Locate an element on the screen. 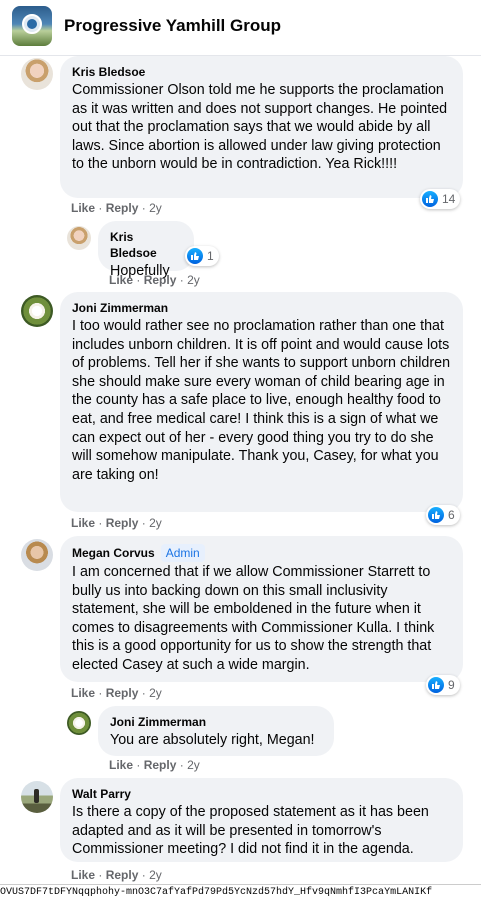 The width and height of the screenshot is (481, 899). group-logo-center is located at coordinates (32, 24).